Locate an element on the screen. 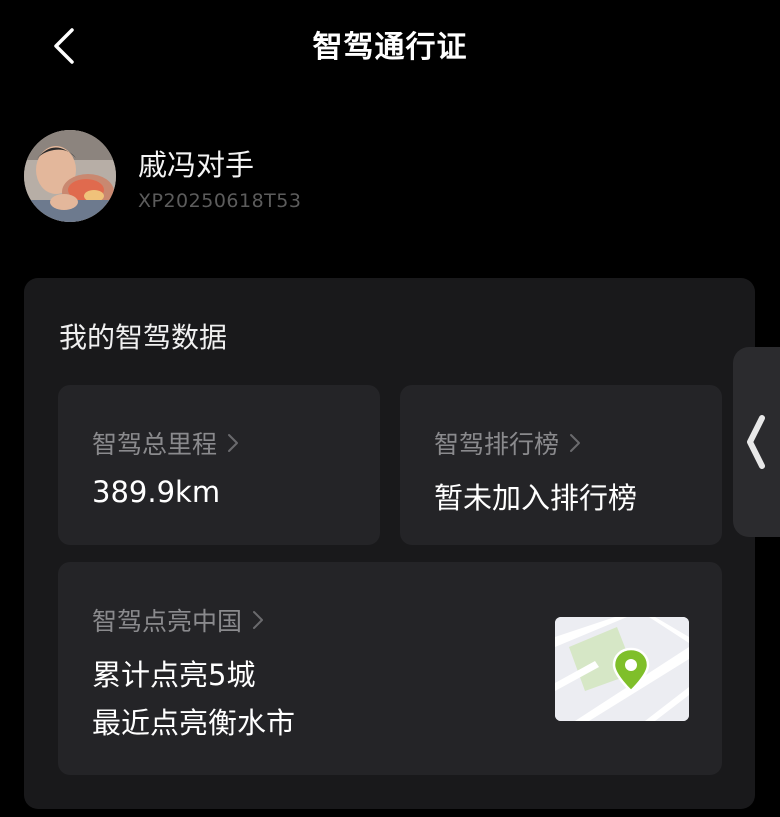 The image size is (780, 817). chevron-left-icon is located at coordinates (756, 442).